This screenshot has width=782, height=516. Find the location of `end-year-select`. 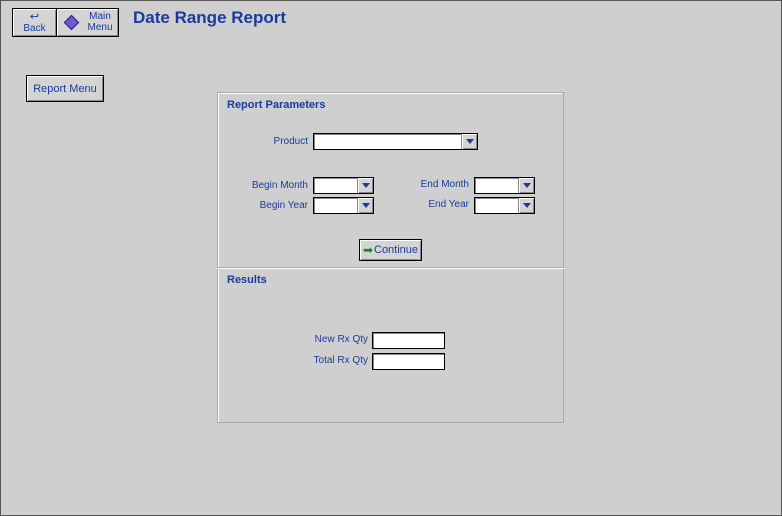

end-year-select is located at coordinates (504, 205).